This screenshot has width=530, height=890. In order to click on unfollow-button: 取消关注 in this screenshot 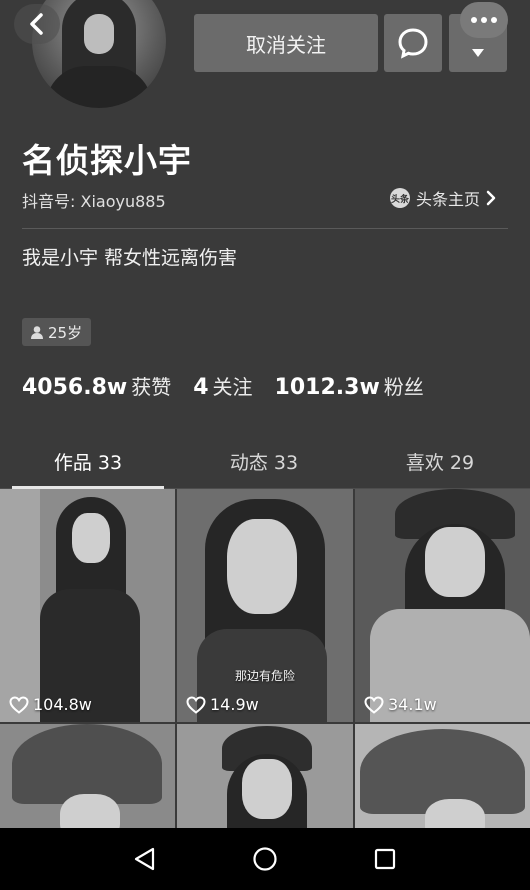, I will do `click(286, 43)`.